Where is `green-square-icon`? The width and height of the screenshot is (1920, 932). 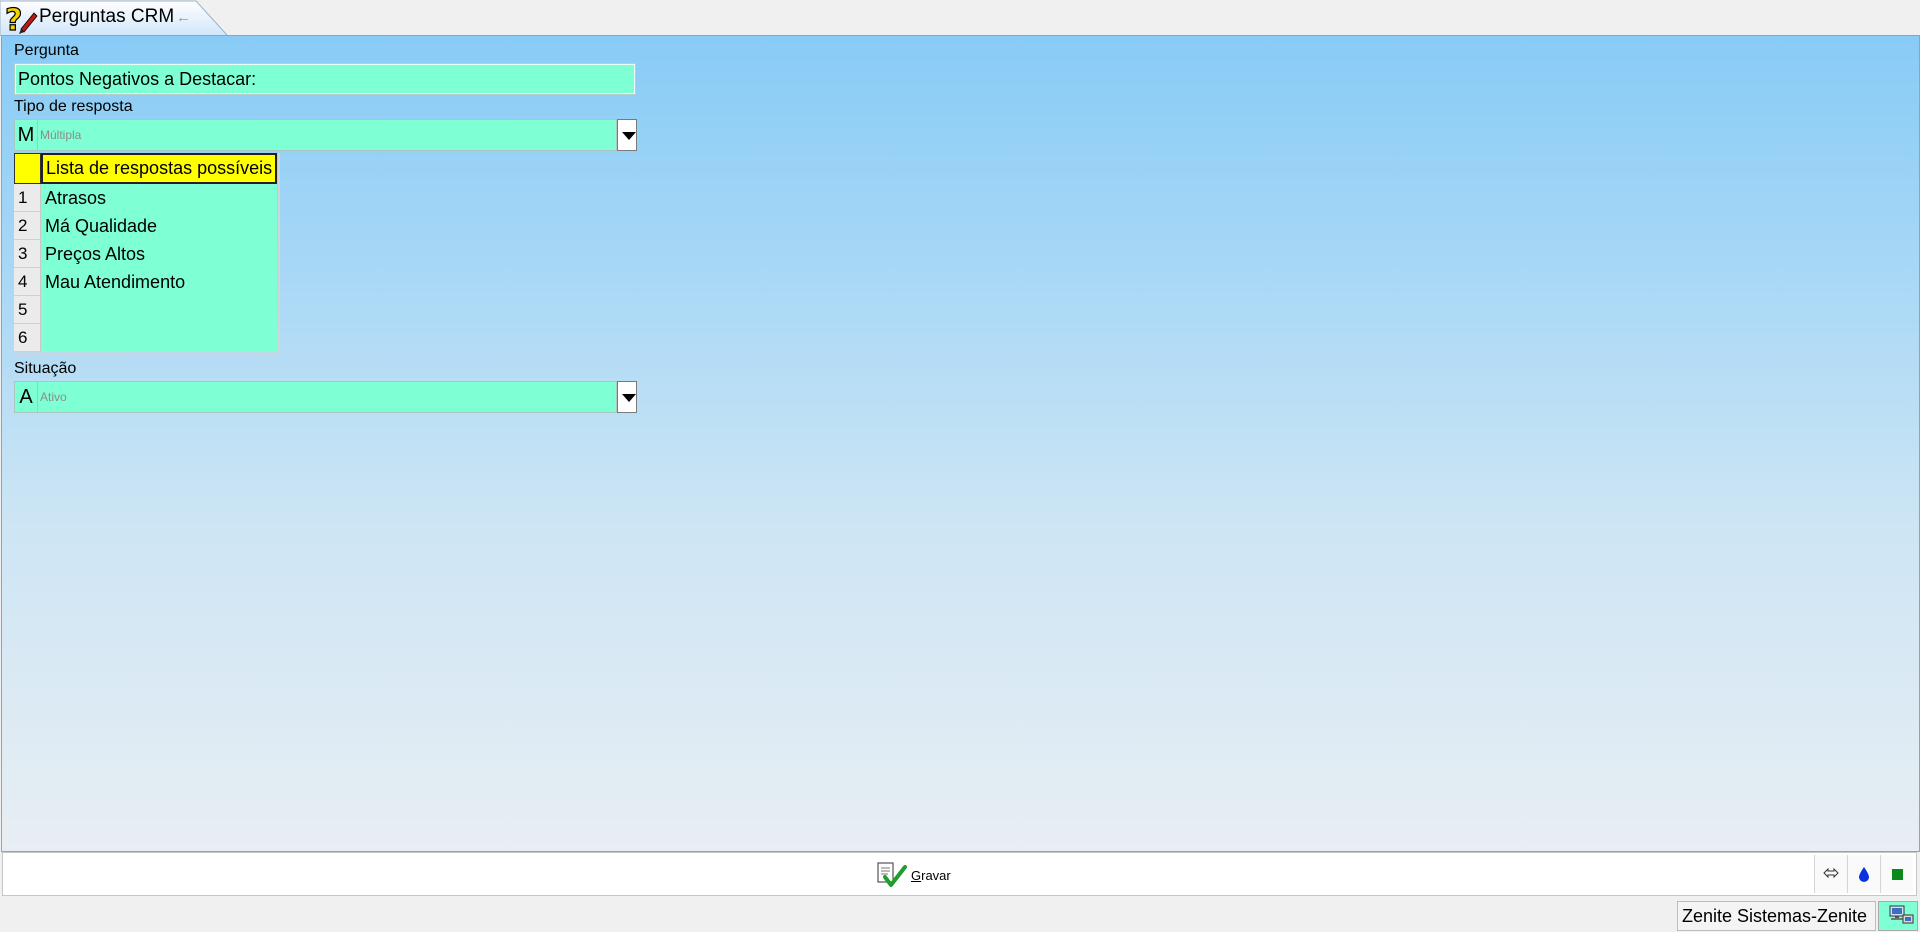 green-square-icon is located at coordinates (1897, 874).